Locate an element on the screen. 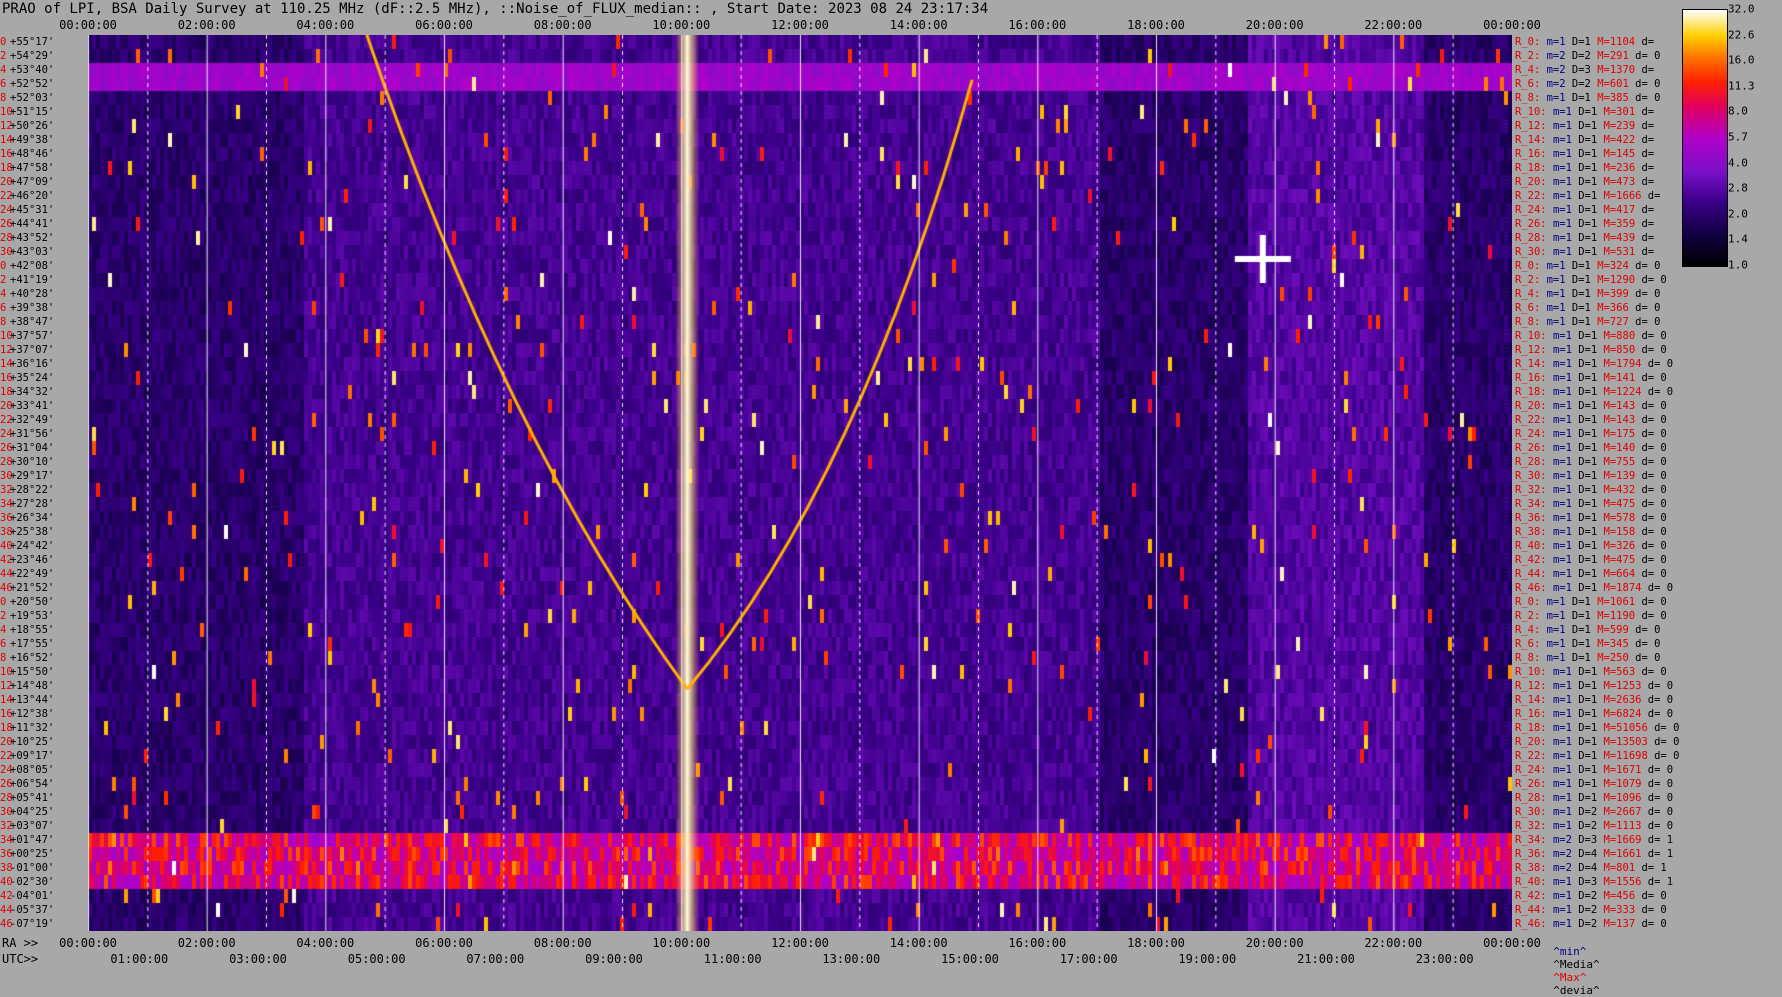  receiver-cell: M=1671 is located at coordinates (1625, 770).